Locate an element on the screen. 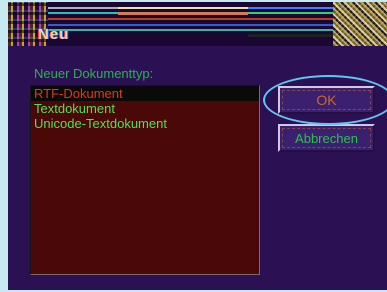 This screenshot has height=292, width=387. list-item-text: Textdokument is located at coordinates (145, 108).